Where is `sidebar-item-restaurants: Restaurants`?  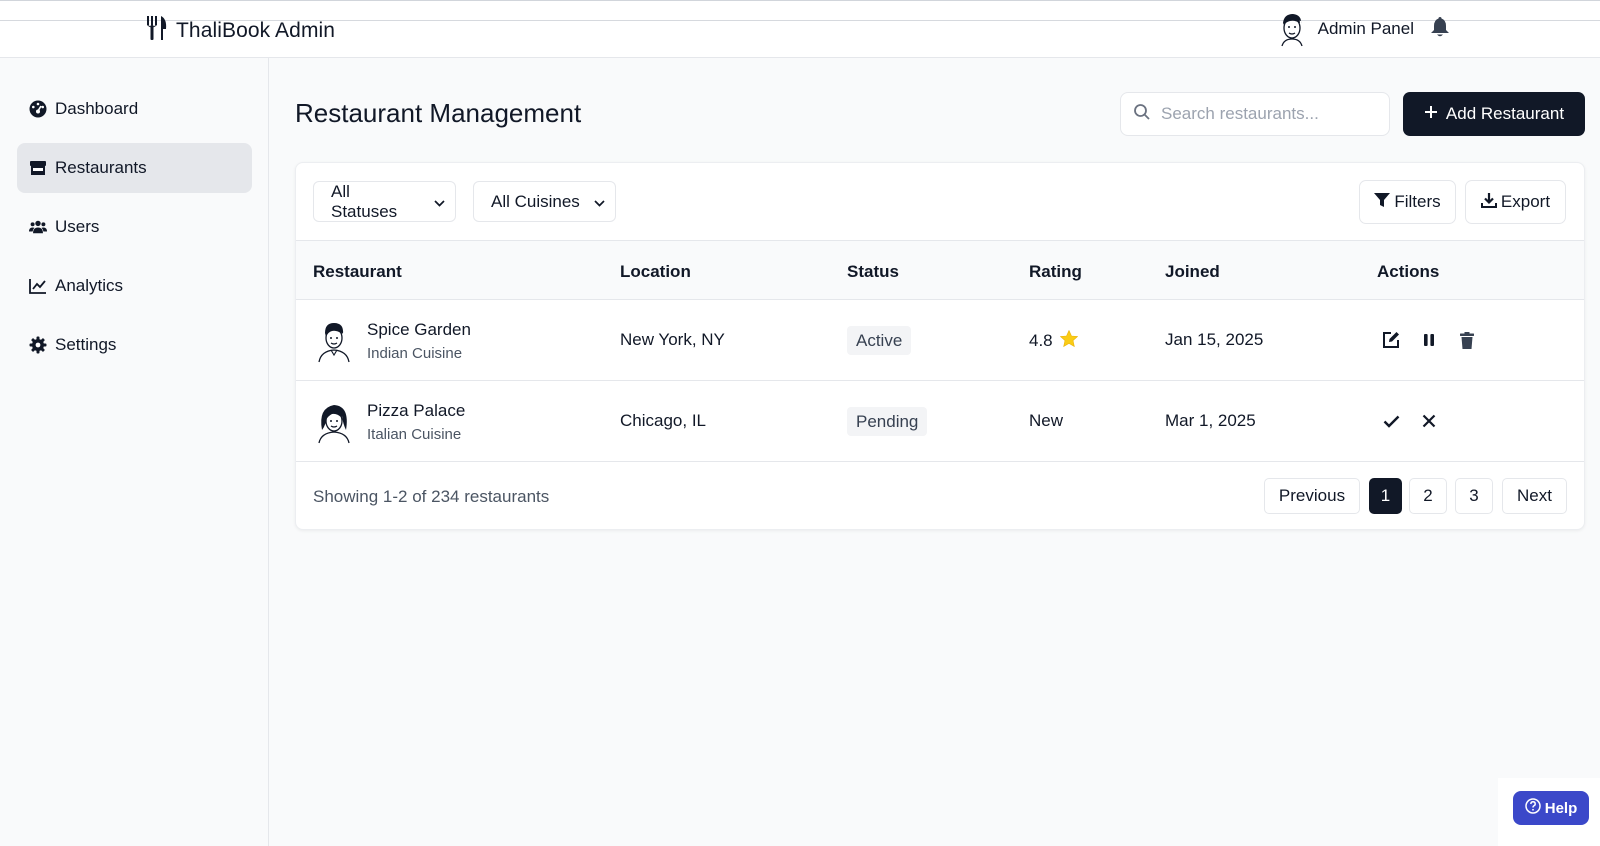
sidebar-item-restaurants: Restaurants is located at coordinates (134, 168).